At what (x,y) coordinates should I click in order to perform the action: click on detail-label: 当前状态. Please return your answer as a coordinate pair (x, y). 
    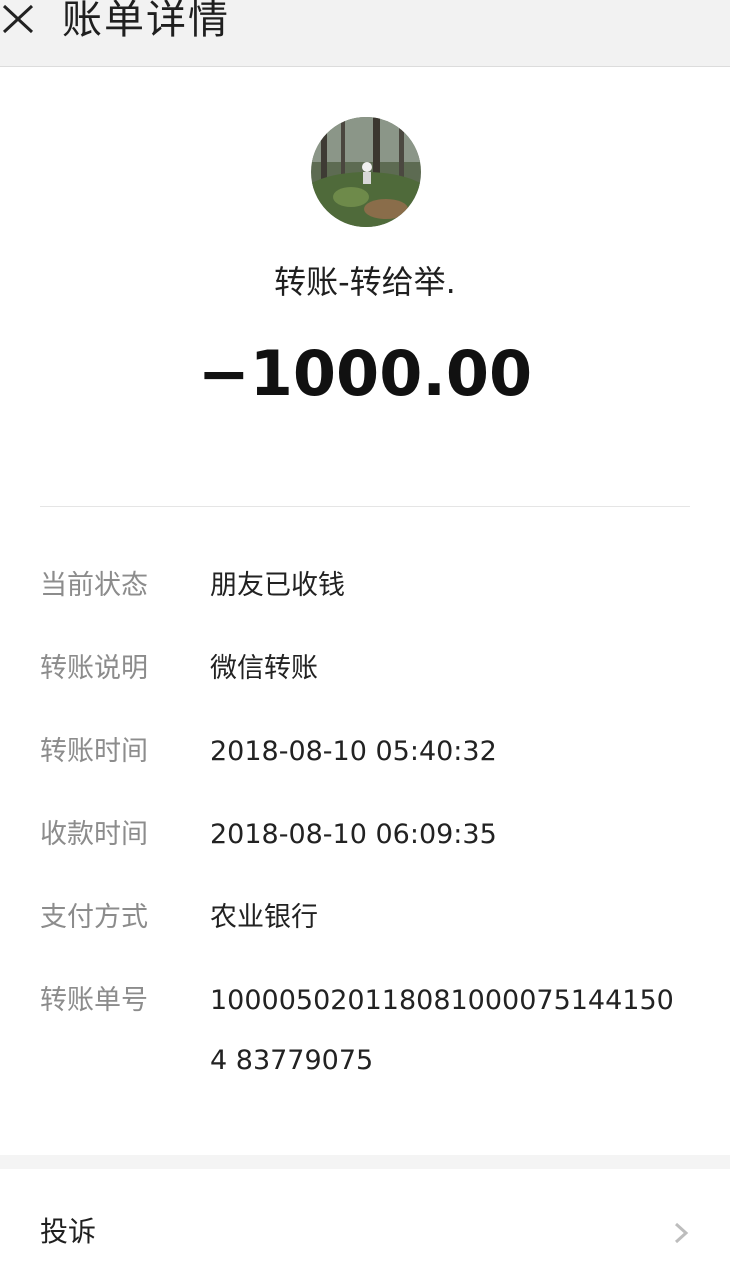
    Looking at the image, I should click on (94, 585).